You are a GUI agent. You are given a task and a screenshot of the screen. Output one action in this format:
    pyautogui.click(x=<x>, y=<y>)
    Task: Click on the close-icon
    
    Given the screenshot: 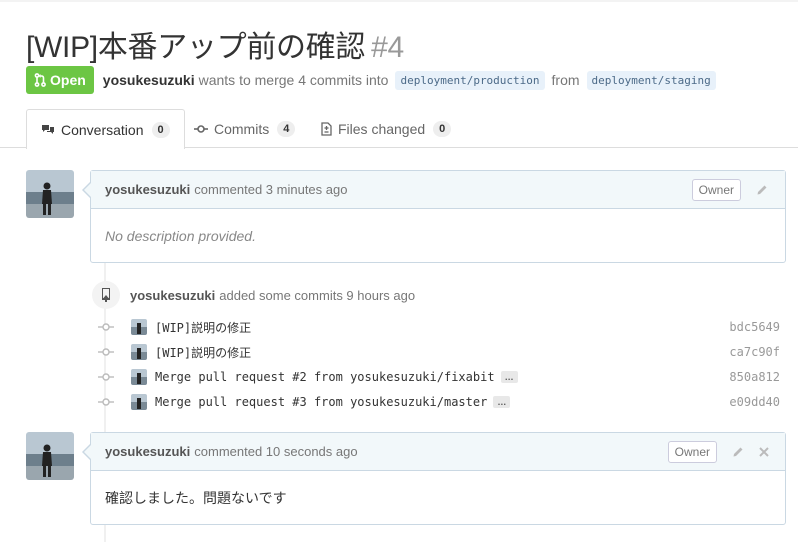 What is the action you would take?
    pyautogui.click(x=764, y=452)
    